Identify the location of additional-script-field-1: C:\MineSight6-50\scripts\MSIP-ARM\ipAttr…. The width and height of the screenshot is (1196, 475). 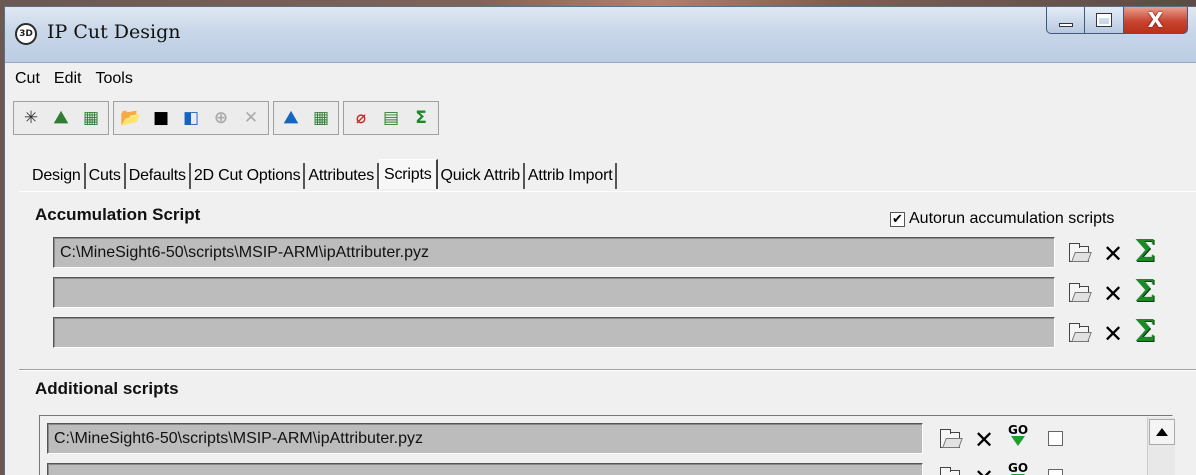
(485, 438).